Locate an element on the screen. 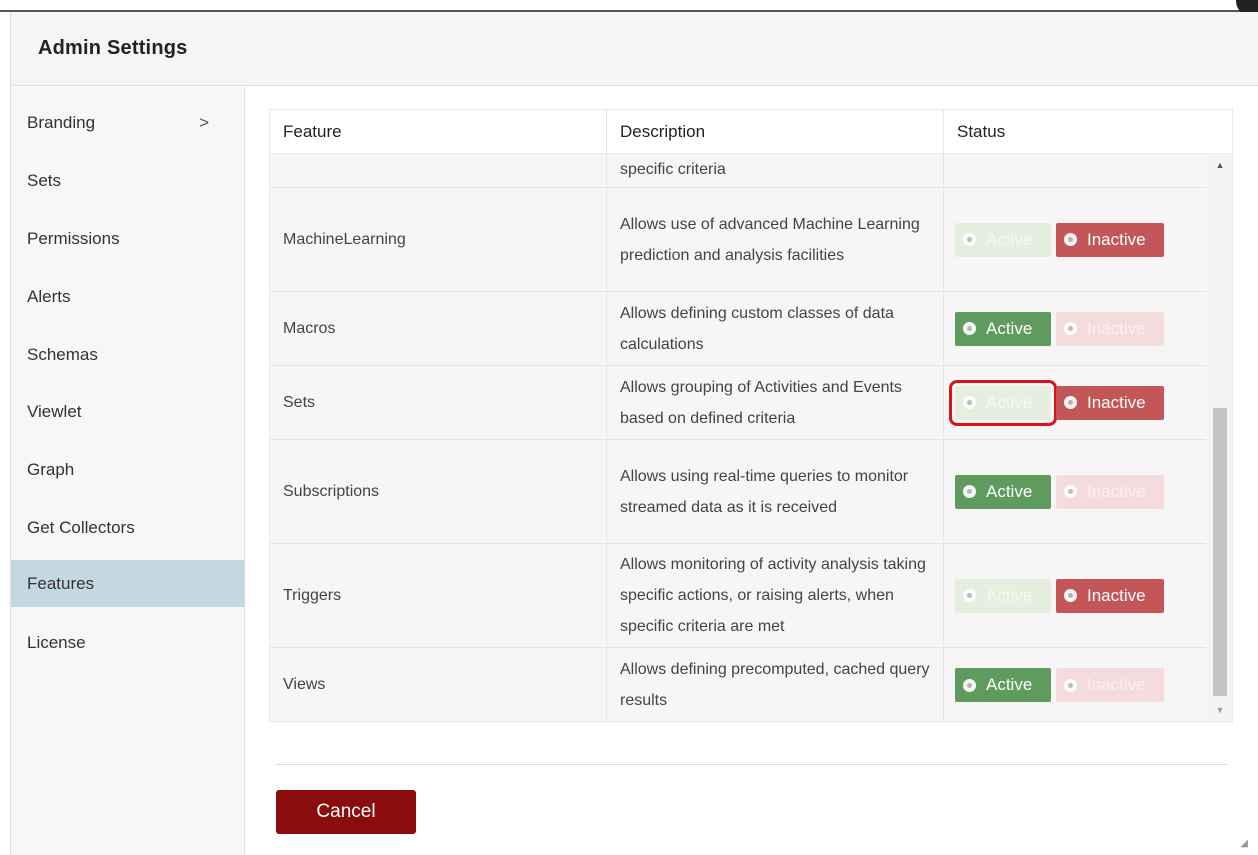  sidebar-item-viewlet: Viewlet is located at coordinates (128, 411).